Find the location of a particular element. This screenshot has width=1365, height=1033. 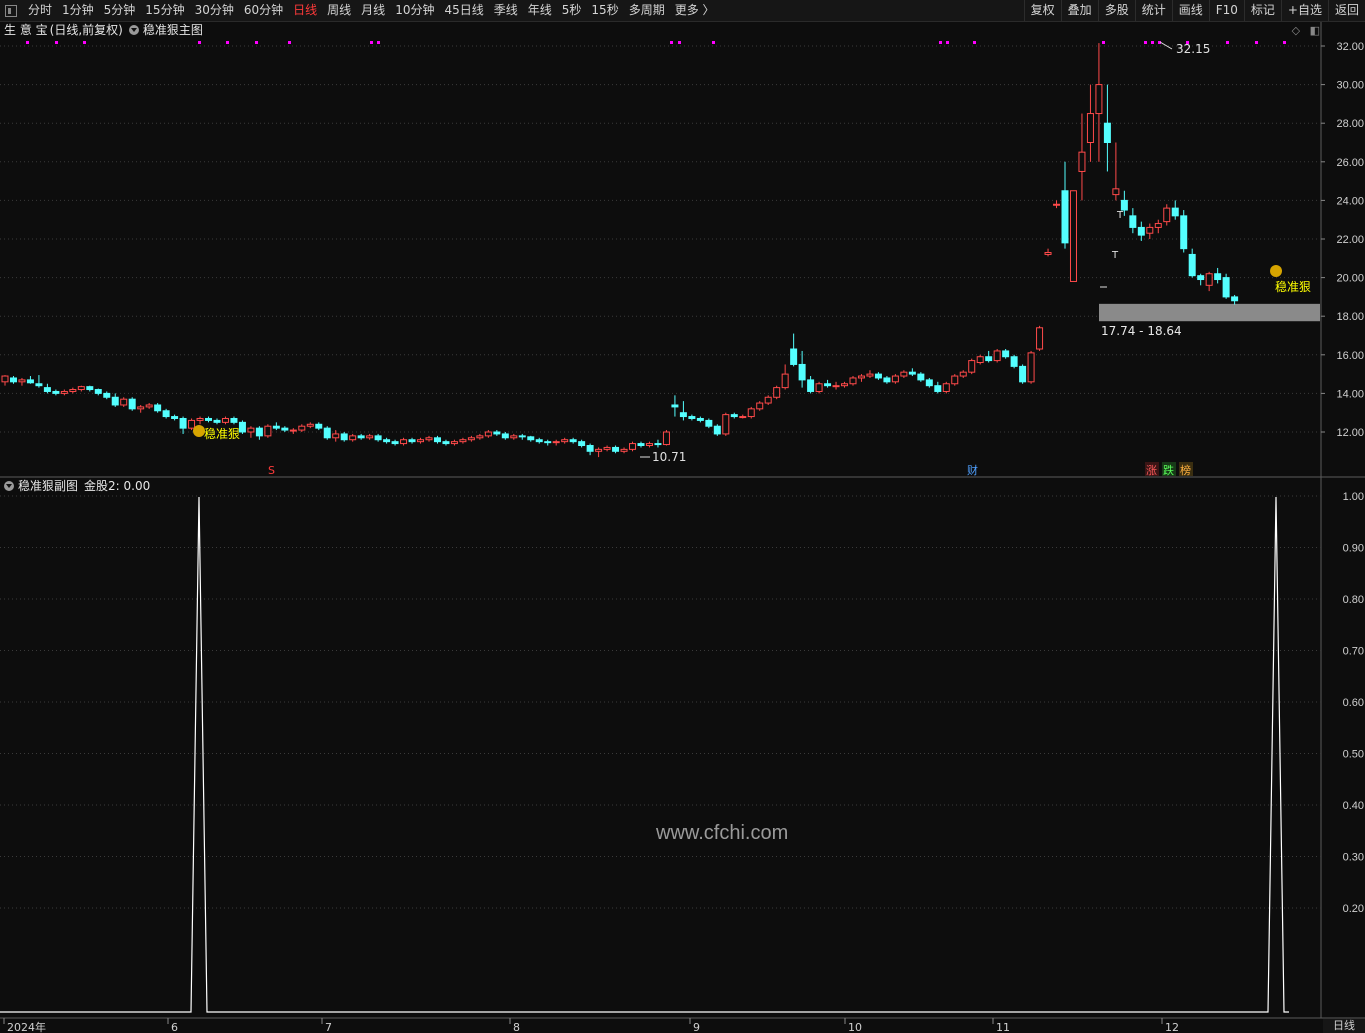

price-tick-label: 20.00 is located at coordinates (1350, 279).